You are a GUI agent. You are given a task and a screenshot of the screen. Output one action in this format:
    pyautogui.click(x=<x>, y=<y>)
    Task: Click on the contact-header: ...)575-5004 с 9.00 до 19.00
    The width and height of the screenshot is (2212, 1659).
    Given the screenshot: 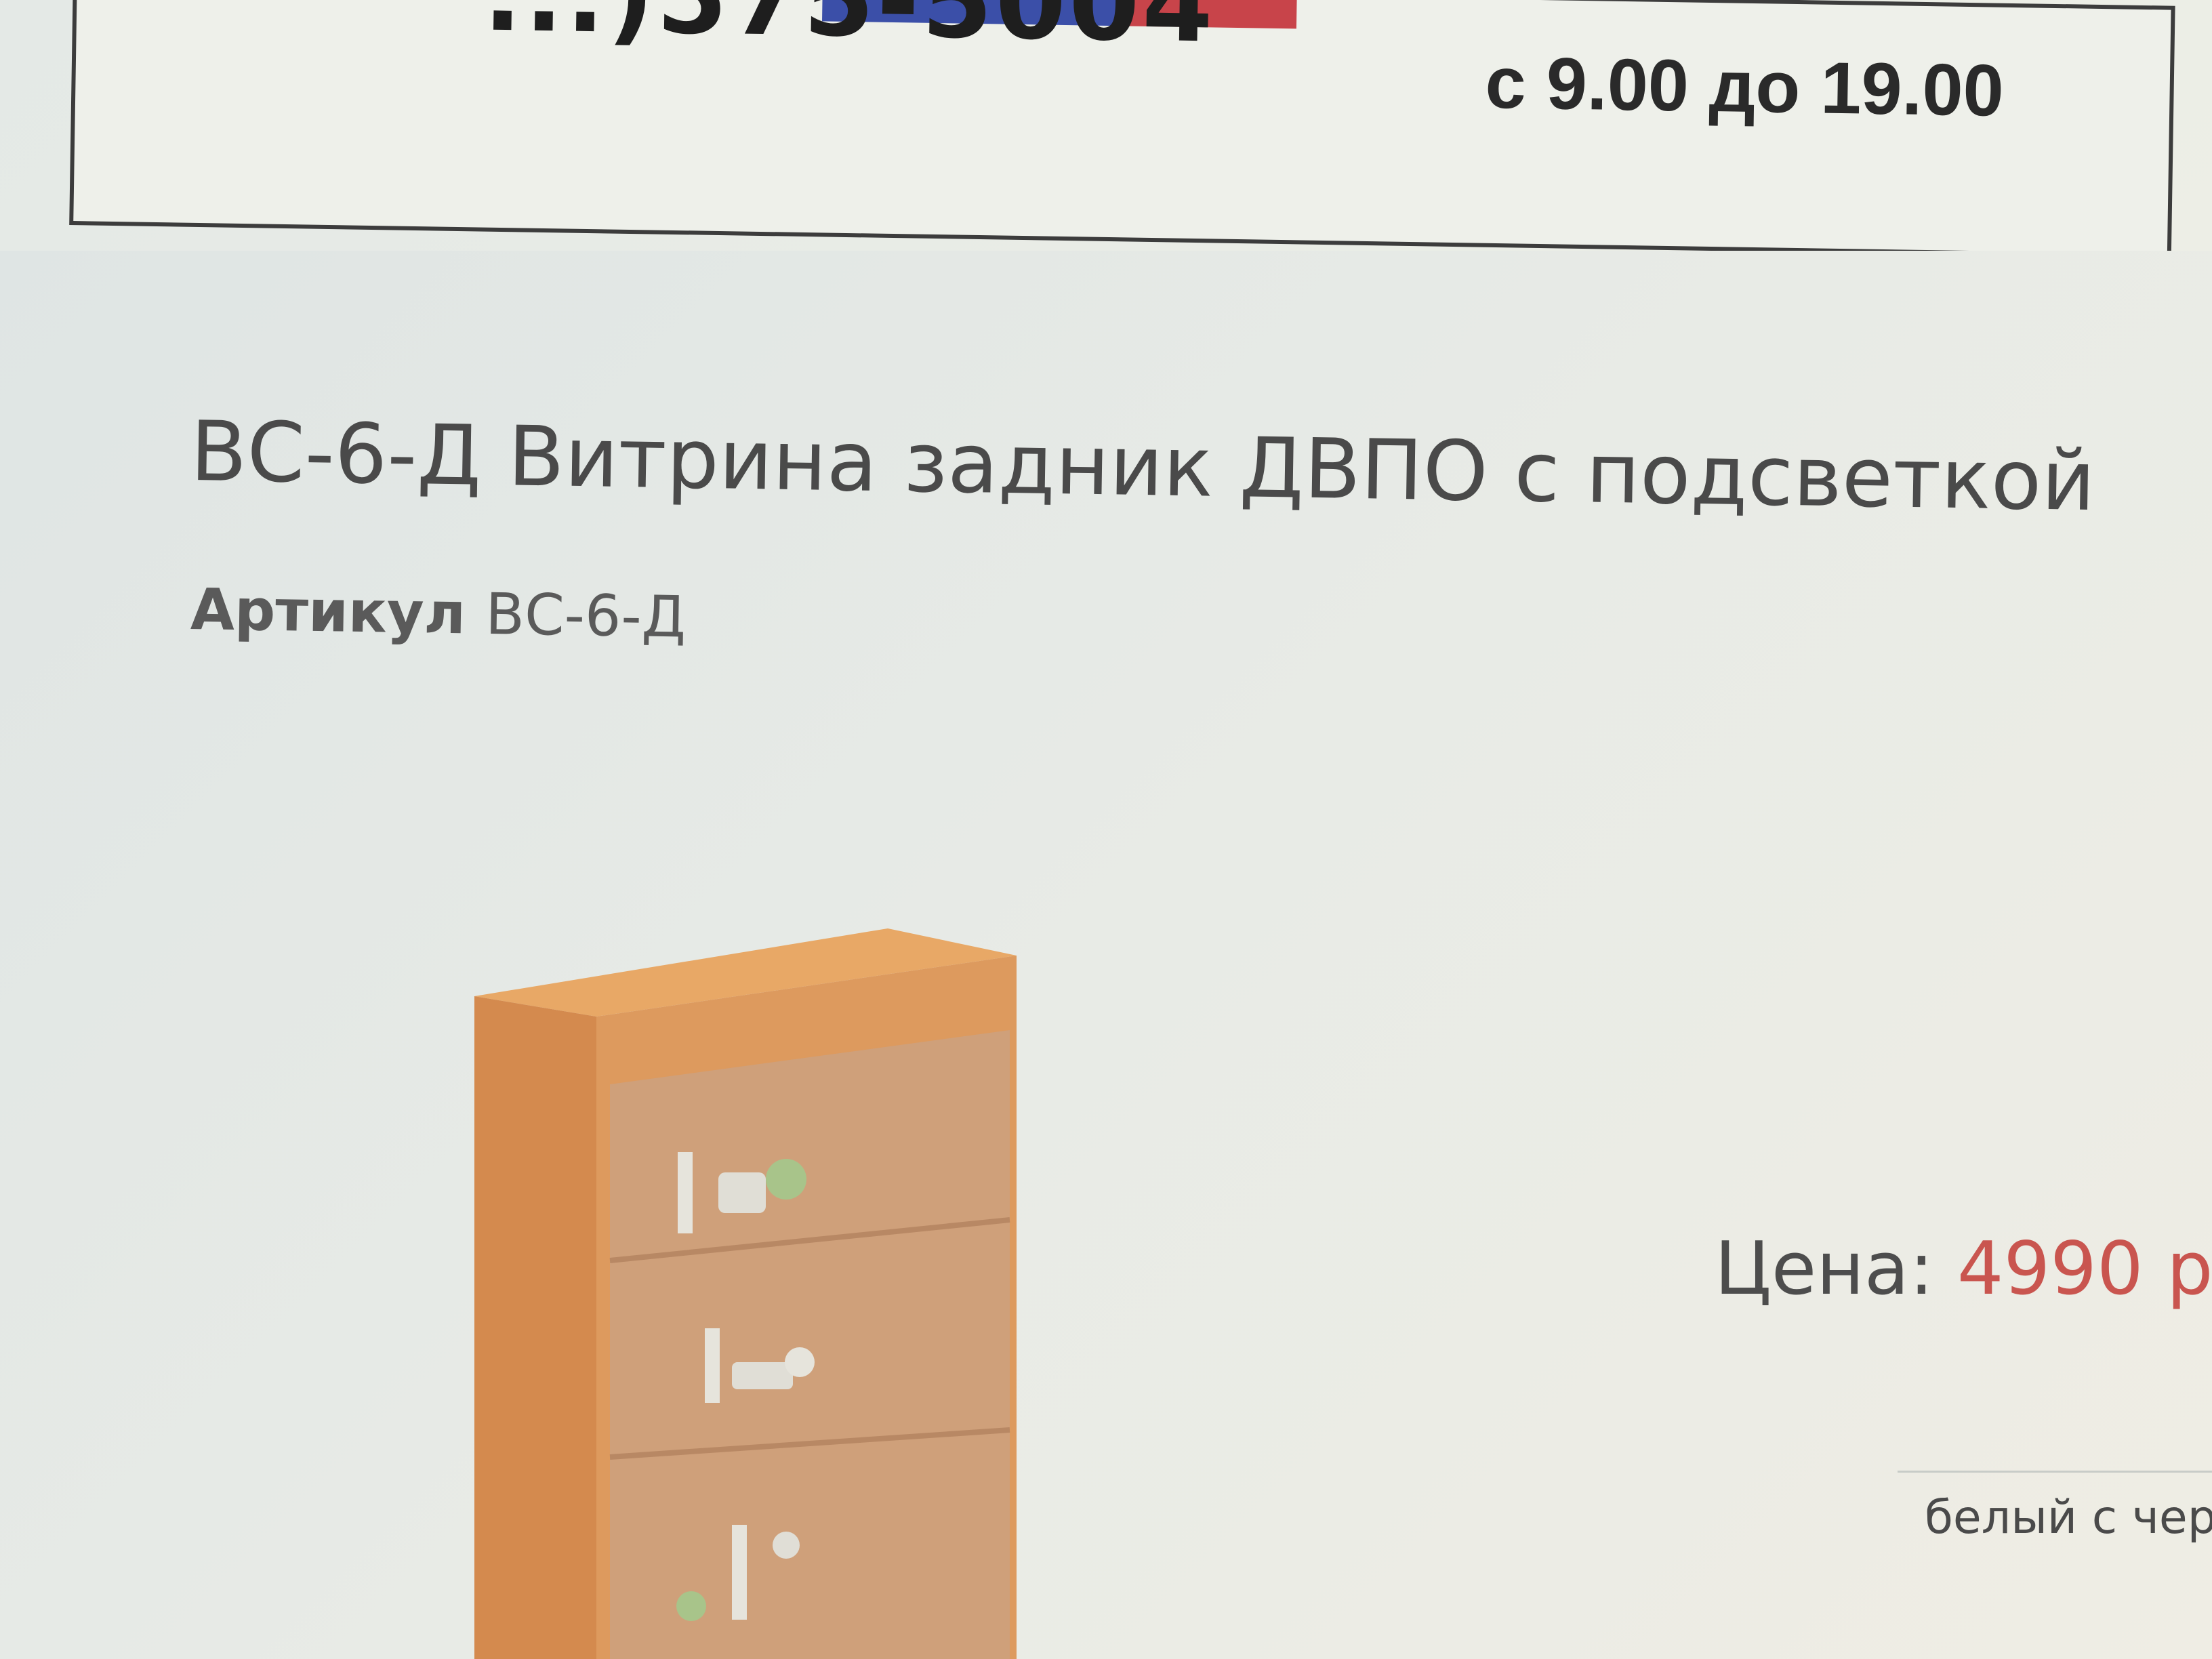 What is the action you would take?
    pyautogui.click(x=1122, y=129)
    